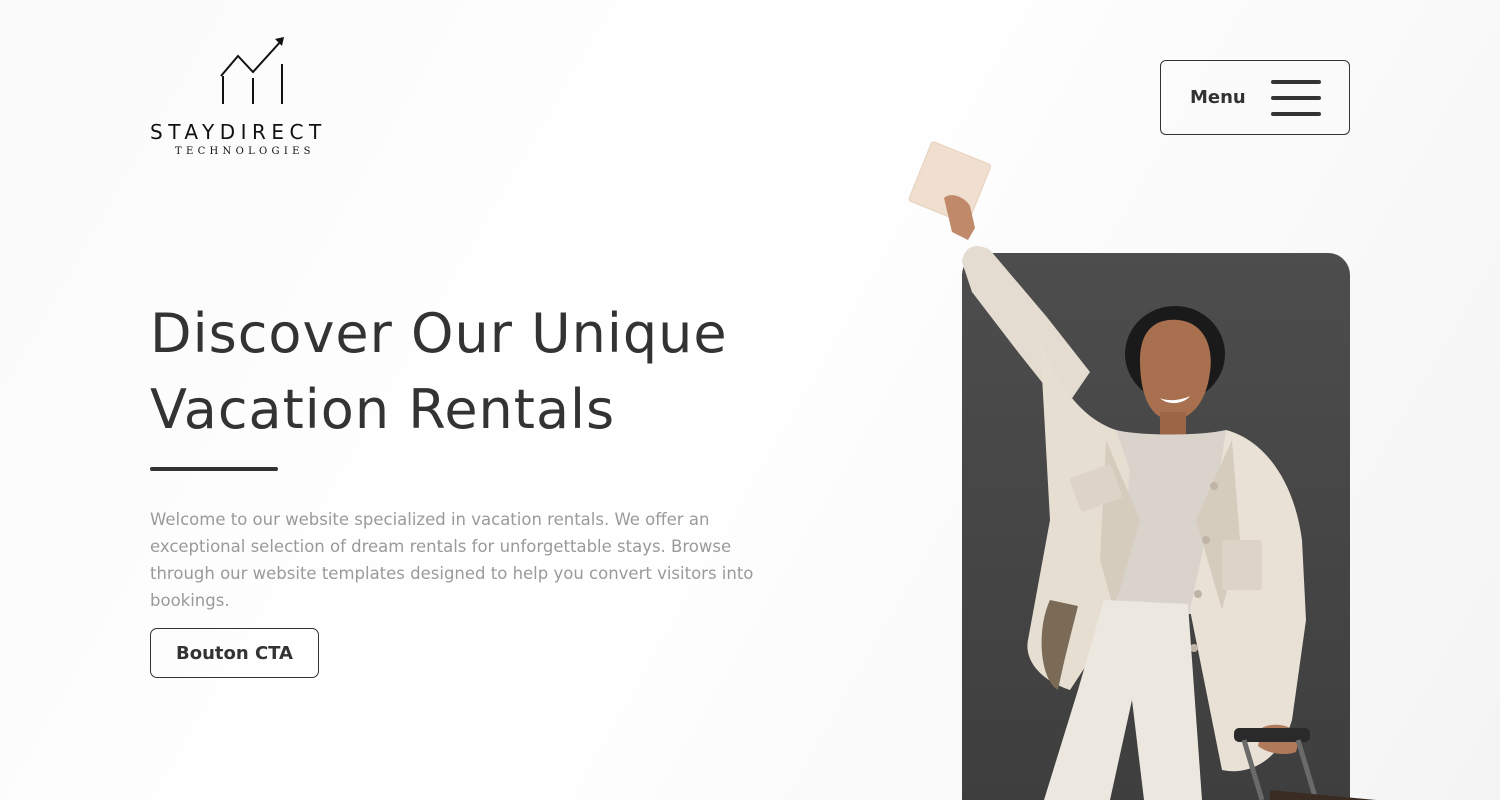  I want to click on menu-button-label: Menu, so click(1218, 97).